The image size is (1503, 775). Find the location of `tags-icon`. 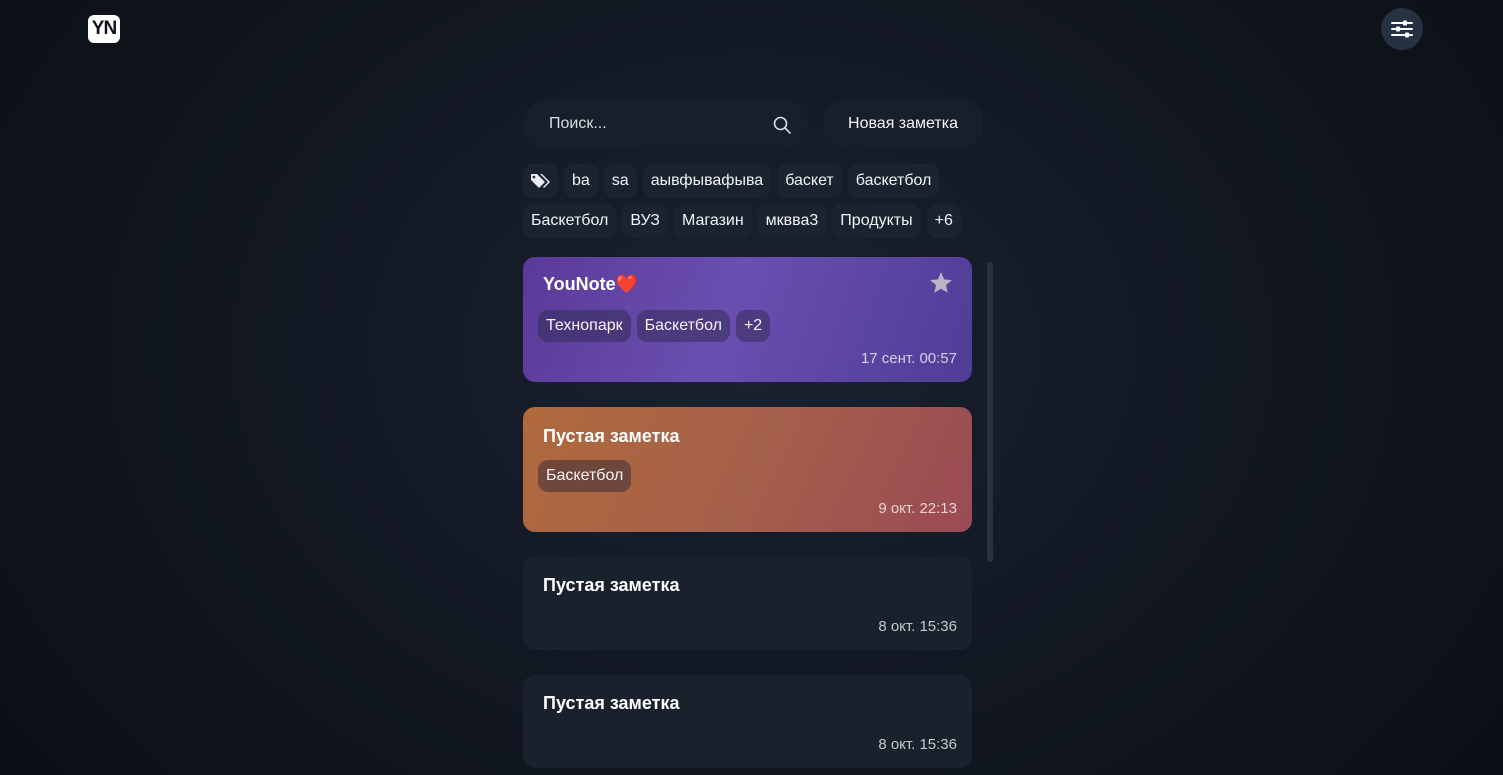

tags-icon is located at coordinates (540, 181).